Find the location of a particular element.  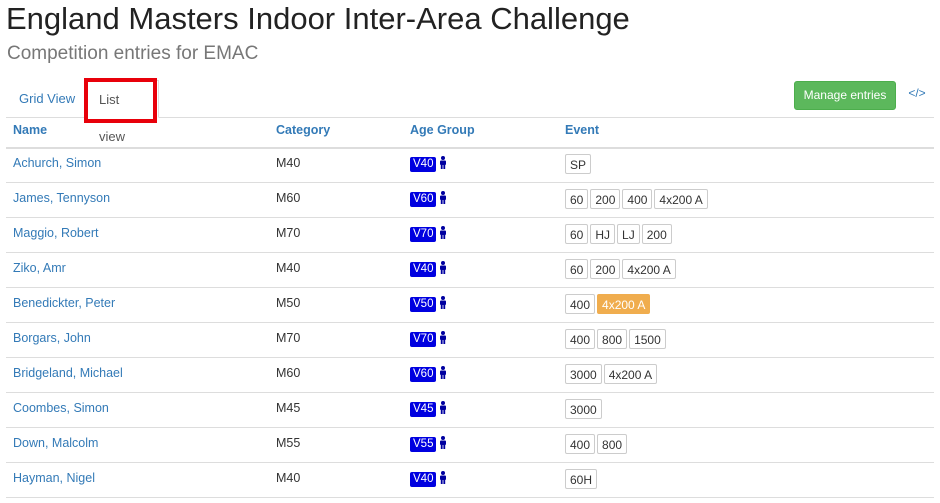

column-header-age-group: Age Group is located at coordinates (442, 130).